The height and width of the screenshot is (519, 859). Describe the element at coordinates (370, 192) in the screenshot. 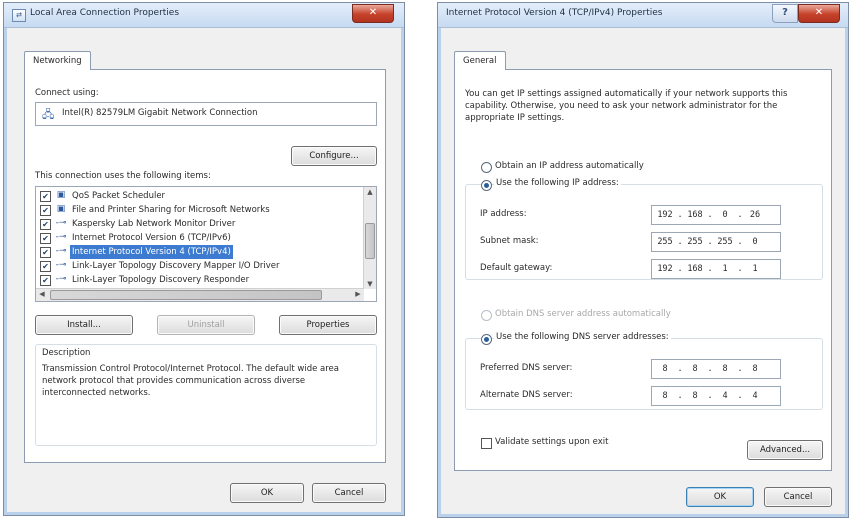

I see `scroll-up-icon: ▲` at that location.